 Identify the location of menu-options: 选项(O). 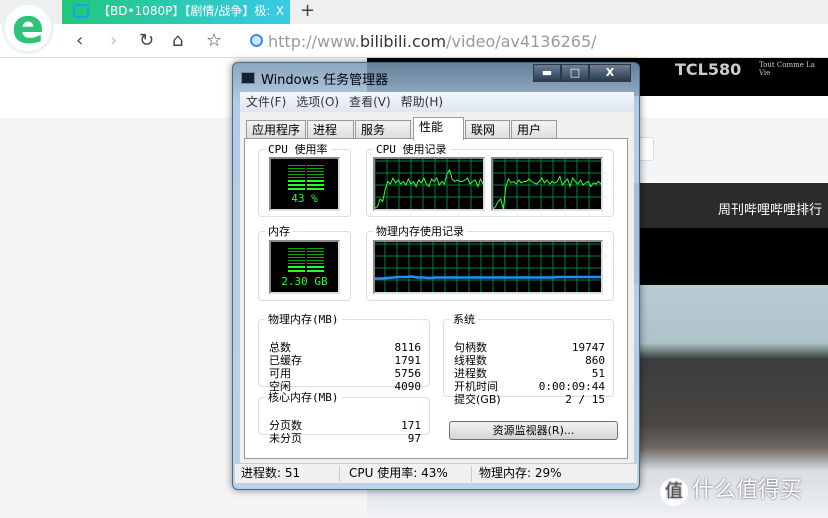
(317, 102).